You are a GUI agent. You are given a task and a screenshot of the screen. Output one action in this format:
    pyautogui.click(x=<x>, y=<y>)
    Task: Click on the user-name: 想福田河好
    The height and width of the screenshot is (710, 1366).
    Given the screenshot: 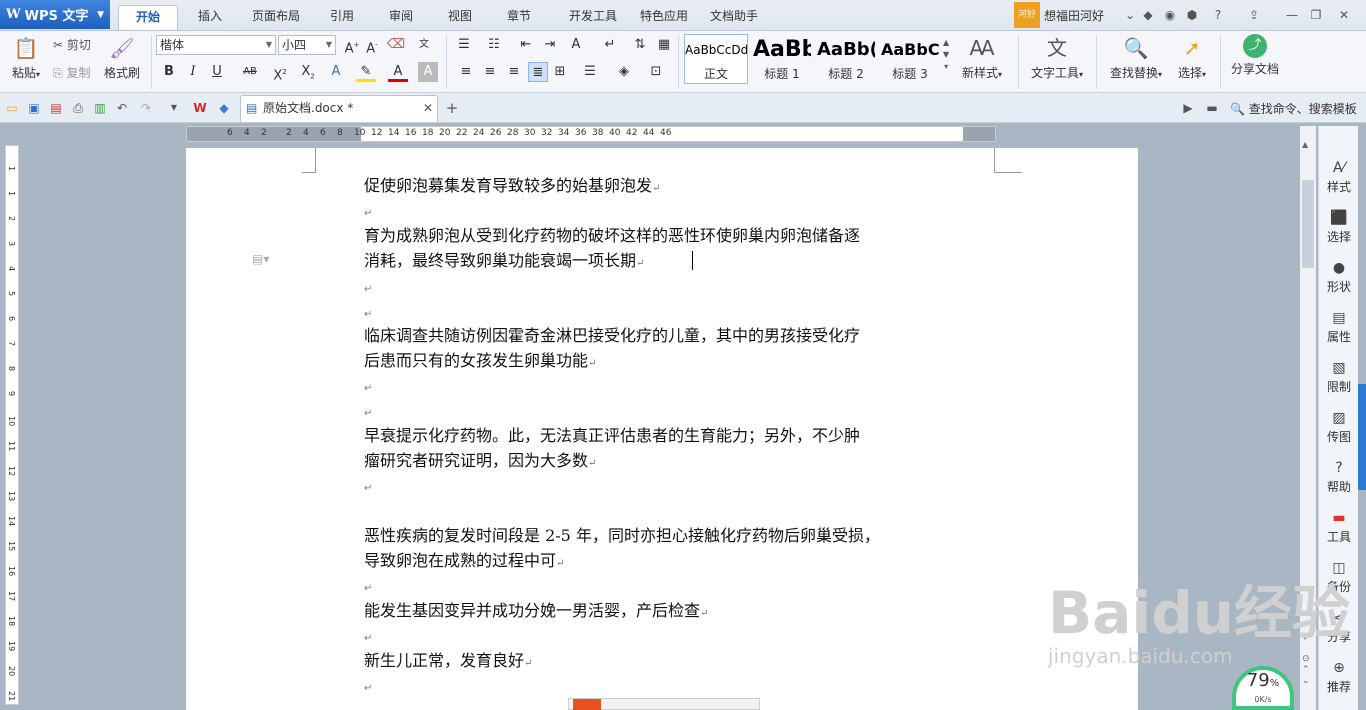 What is the action you would take?
    pyautogui.click(x=1074, y=15)
    